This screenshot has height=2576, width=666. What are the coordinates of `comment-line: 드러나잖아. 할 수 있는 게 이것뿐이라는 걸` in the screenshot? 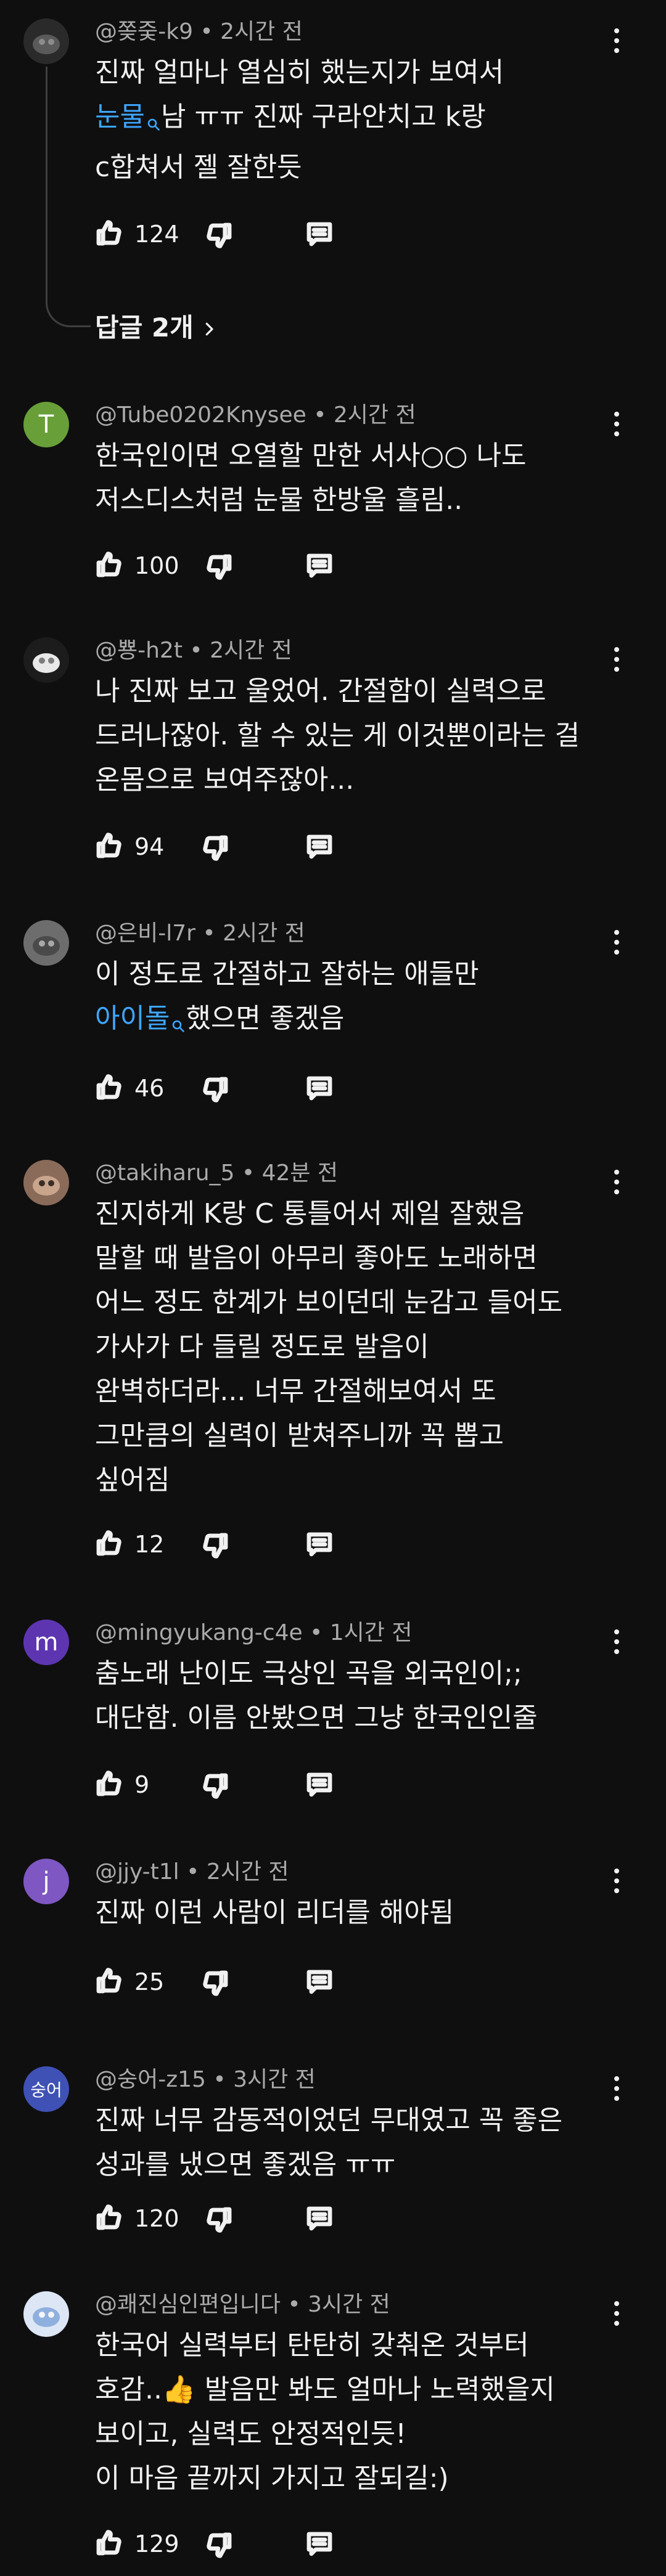 It's located at (354, 736).